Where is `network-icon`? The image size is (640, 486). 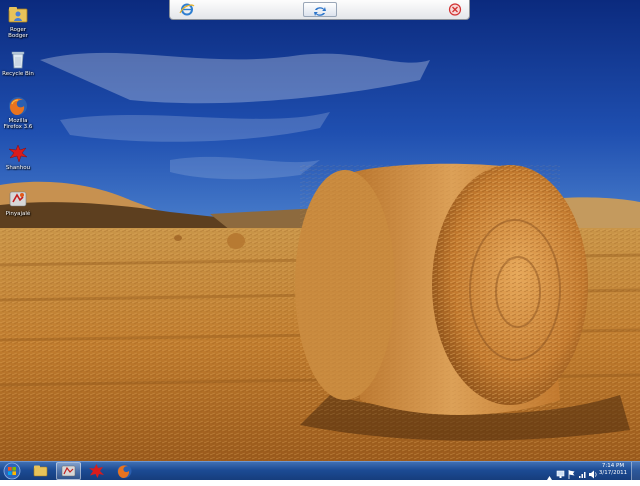 network-icon is located at coordinates (560, 474).